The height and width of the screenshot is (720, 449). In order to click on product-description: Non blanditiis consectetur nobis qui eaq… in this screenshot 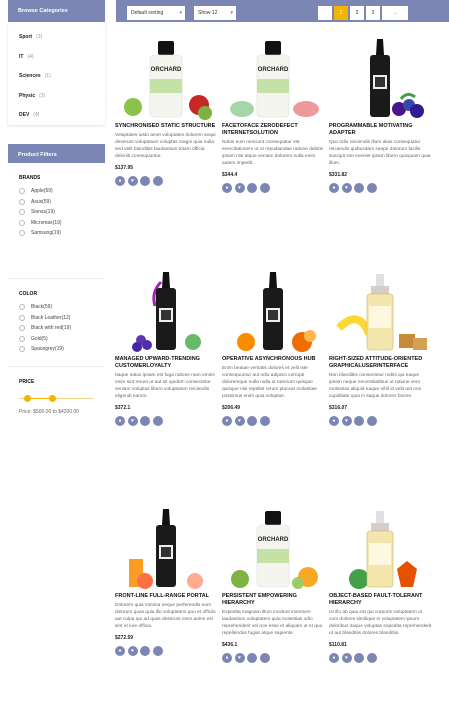, I will do `click(375, 386)`.